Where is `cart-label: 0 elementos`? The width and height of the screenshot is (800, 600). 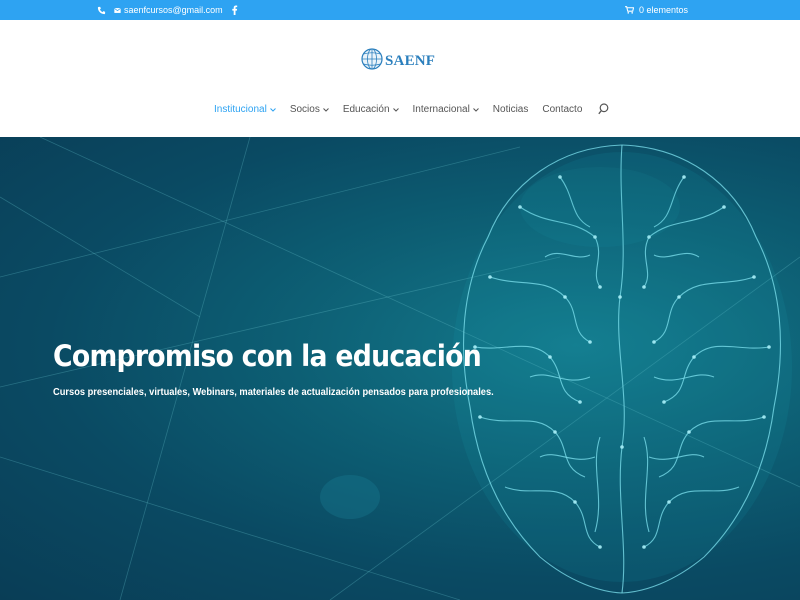 cart-label: 0 elementos is located at coordinates (663, 10).